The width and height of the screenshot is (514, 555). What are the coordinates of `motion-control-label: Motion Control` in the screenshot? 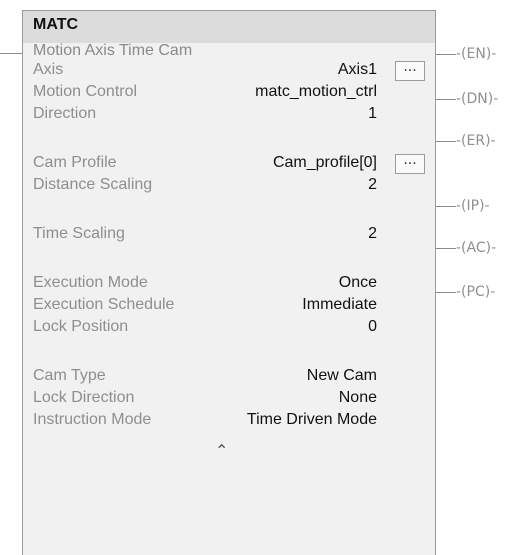 It's located at (85, 91).